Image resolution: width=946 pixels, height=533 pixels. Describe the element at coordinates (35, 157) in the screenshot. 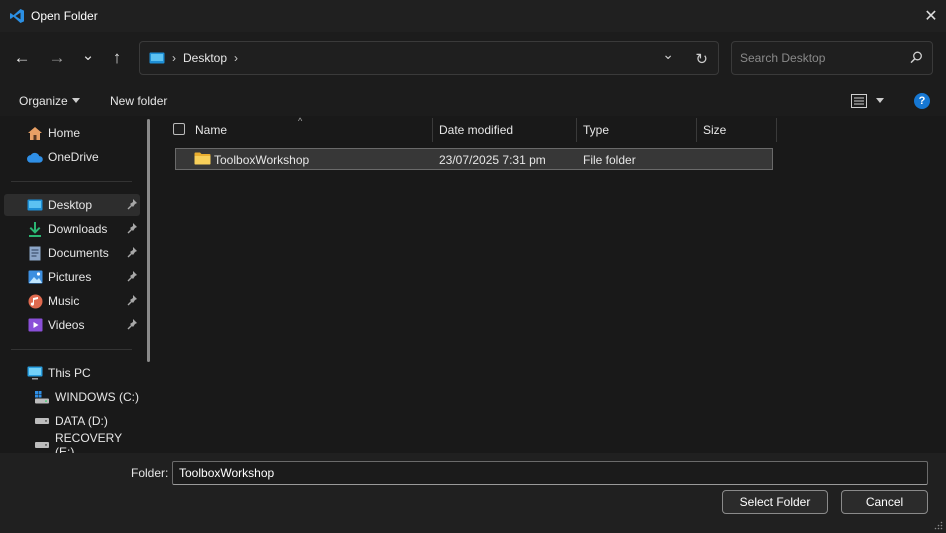

I see `cloud-icon` at that location.